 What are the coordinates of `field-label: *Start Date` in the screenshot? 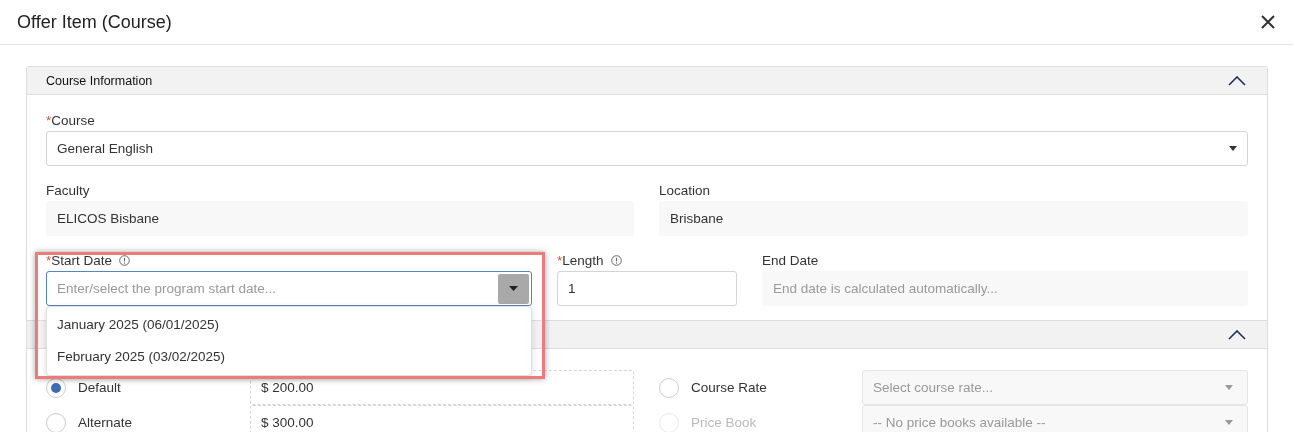 It's located at (79, 260).